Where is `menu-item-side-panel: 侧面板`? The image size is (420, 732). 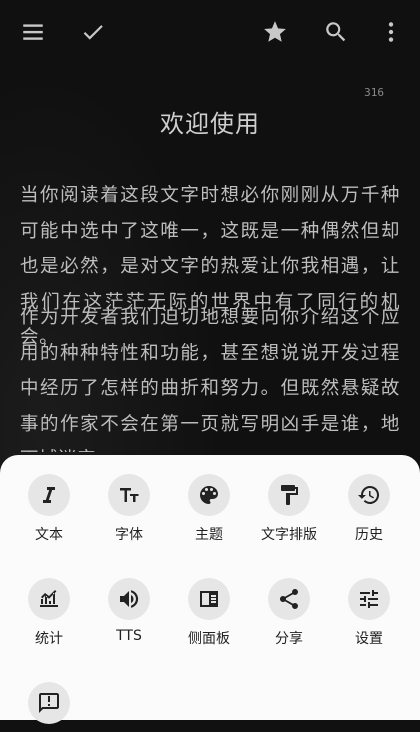
menu-item-side-panel: 侧面板 is located at coordinates (209, 613).